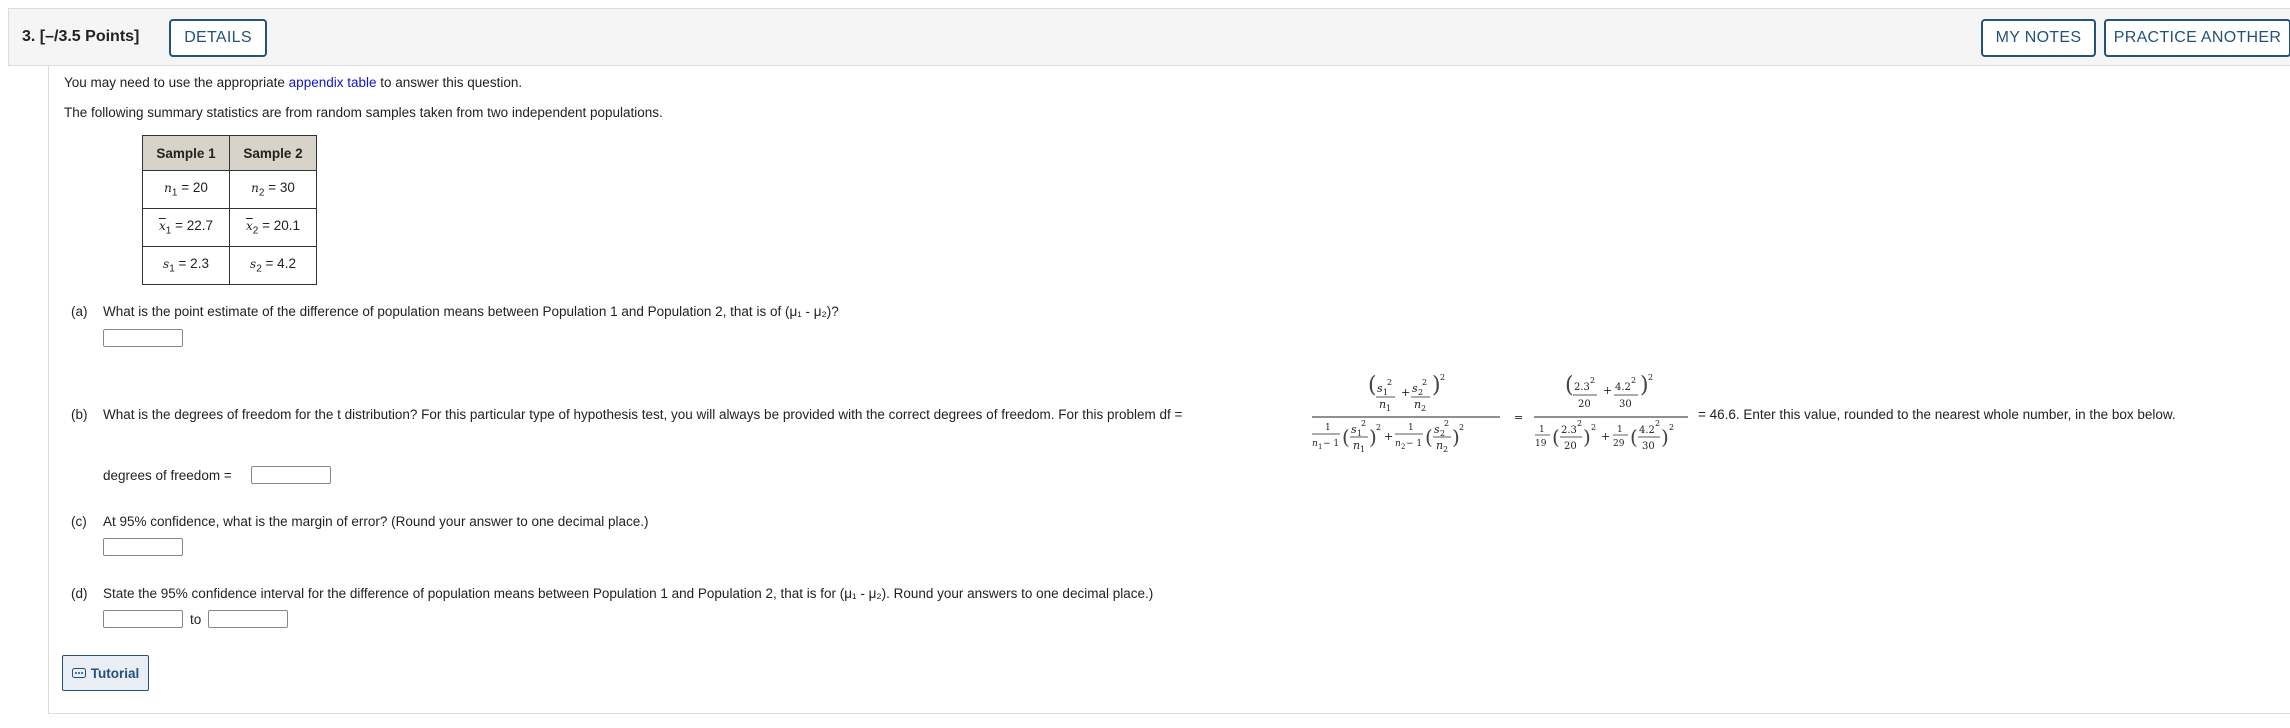 The image size is (2290, 728). Describe the element at coordinates (81, 36) in the screenshot. I see `question-points-label: 3. [–/3.5 Points]` at that location.